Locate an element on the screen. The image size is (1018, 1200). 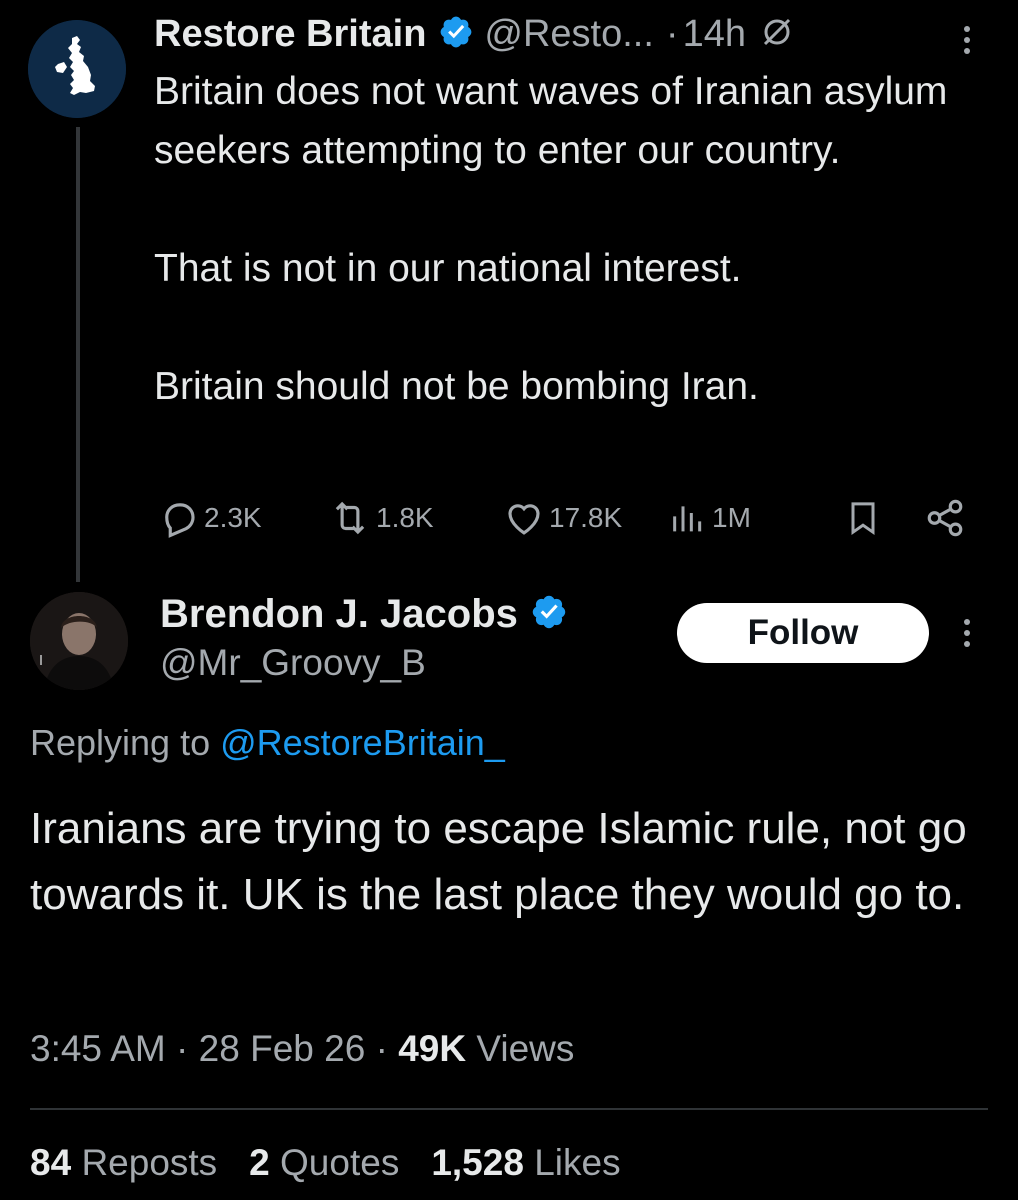
britain-map-icon is located at coordinates (77, 69).